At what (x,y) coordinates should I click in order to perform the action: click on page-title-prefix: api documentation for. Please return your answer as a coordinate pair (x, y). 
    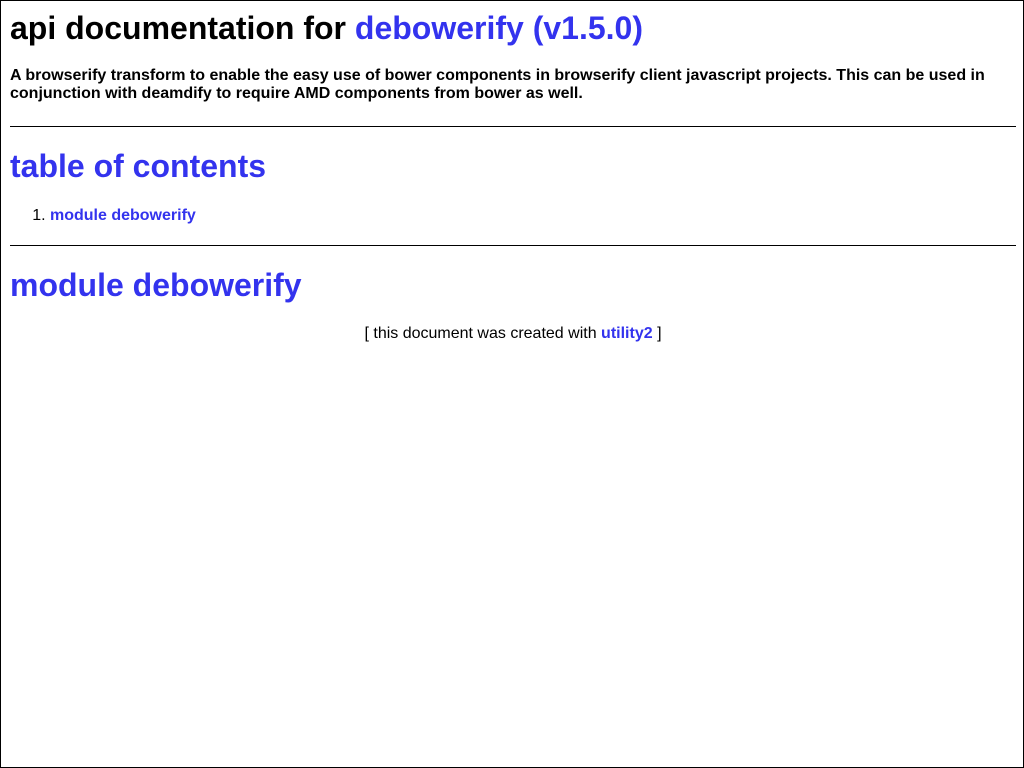
    Looking at the image, I should click on (178, 28).